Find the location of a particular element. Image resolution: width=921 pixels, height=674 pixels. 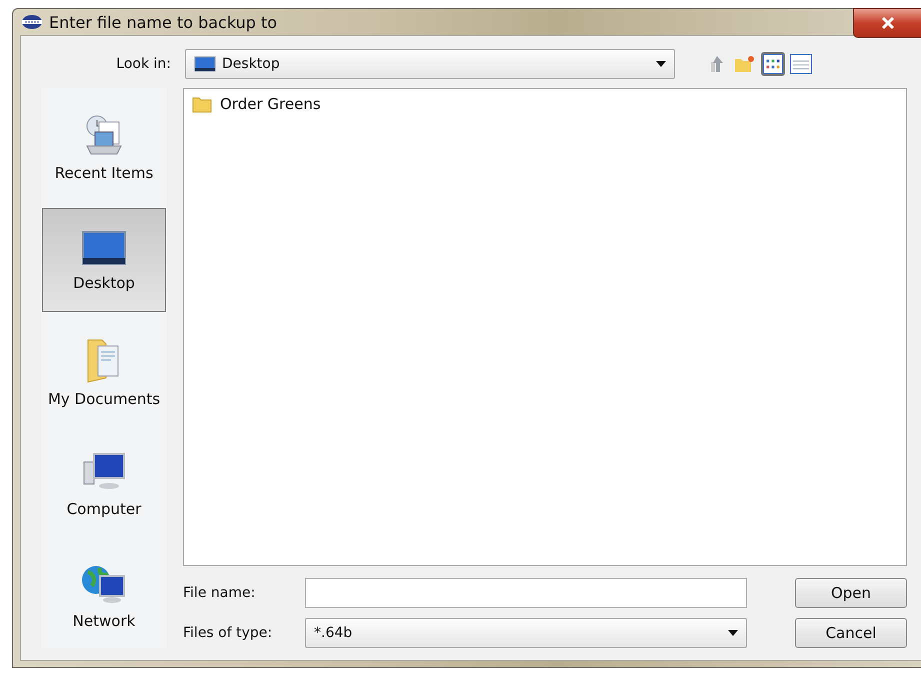

file-type-dropdown: *.64b is located at coordinates (526, 633).